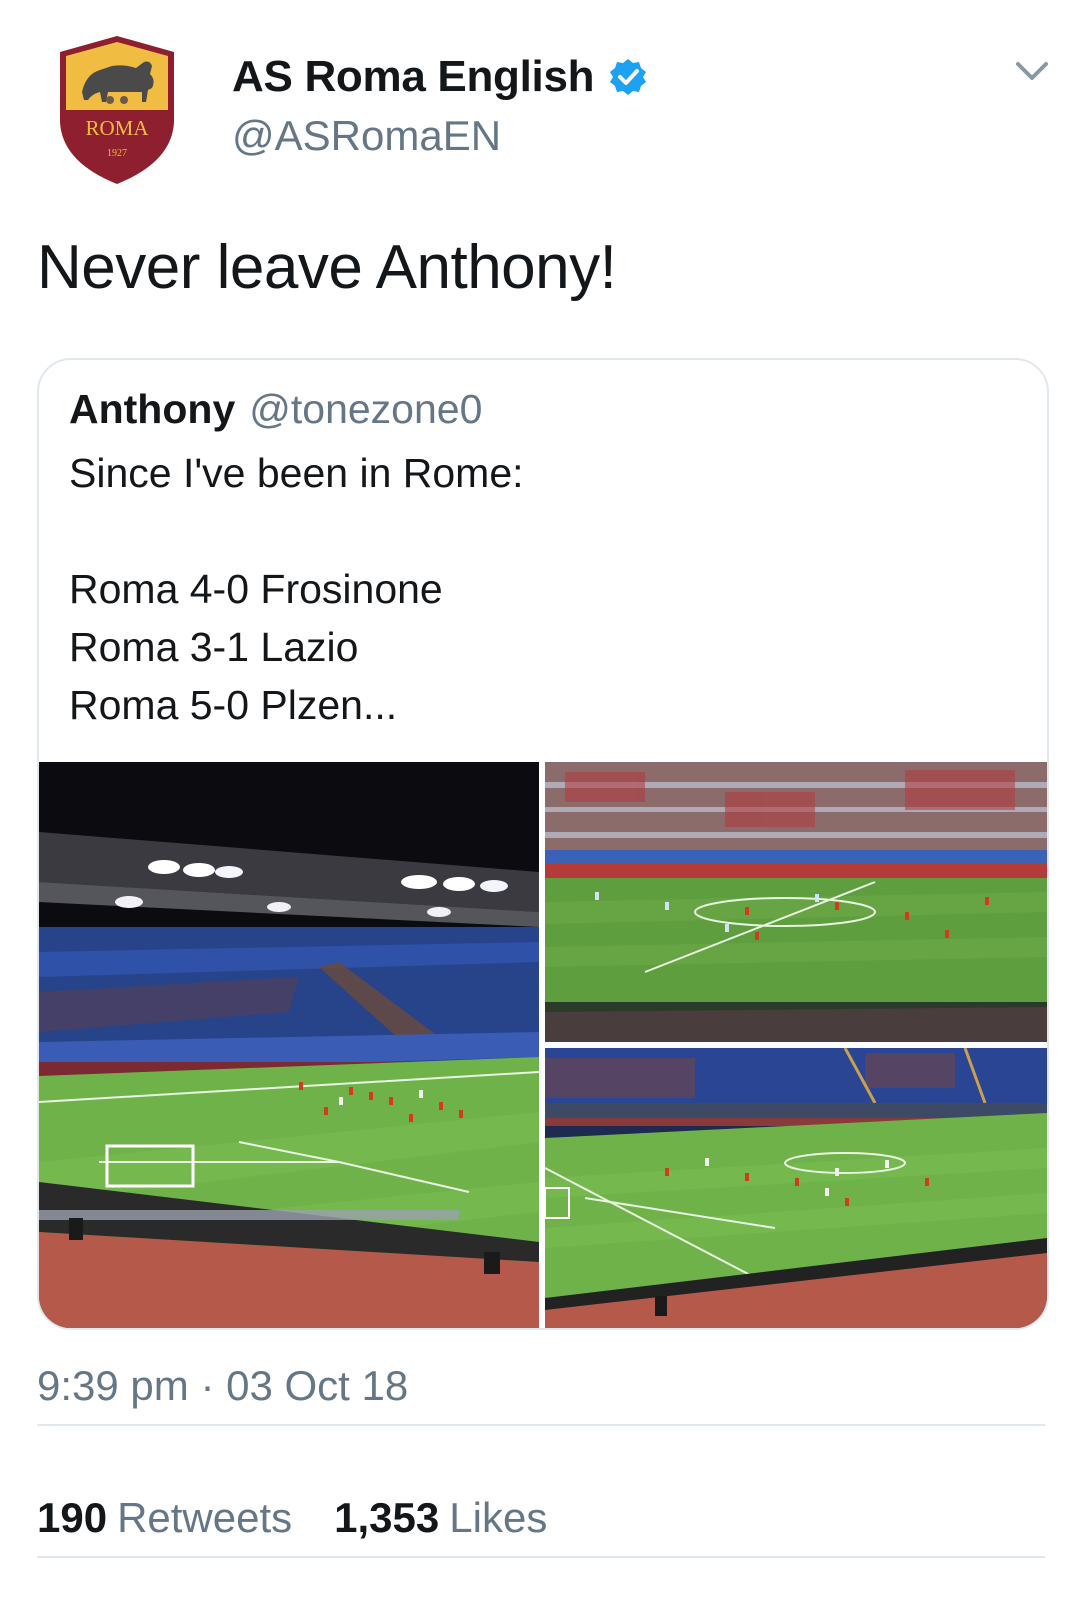 The height and width of the screenshot is (1608, 1080). I want to click on tweet-timestamp: 9:39 pm · 03 Oct 18, so click(222, 1386).